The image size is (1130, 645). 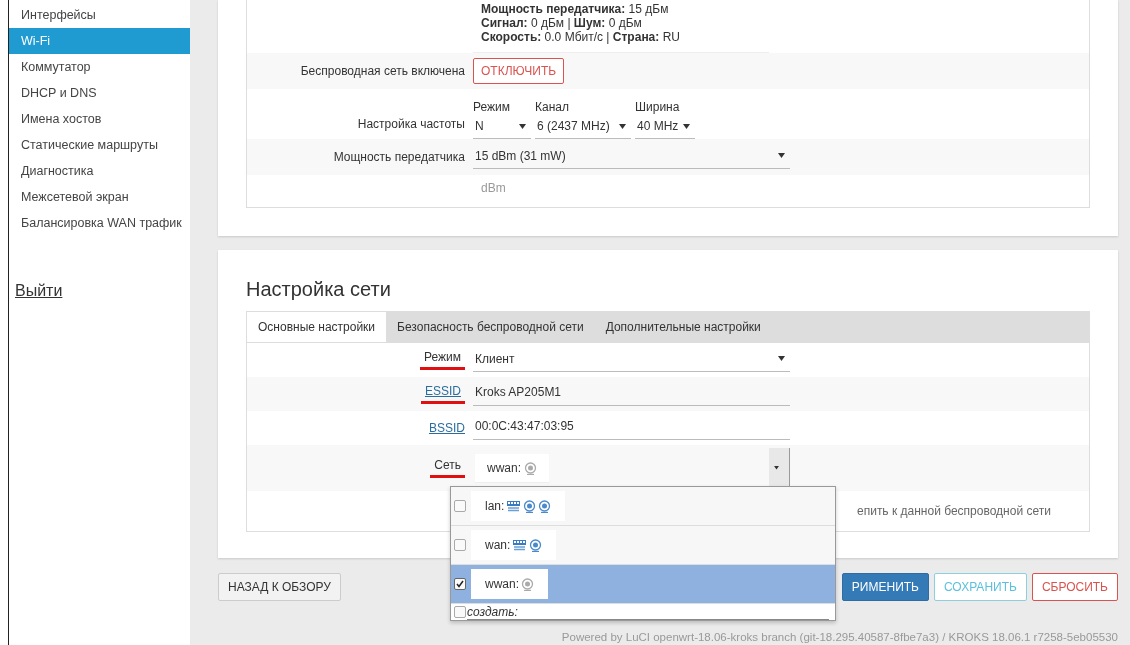 What do you see at coordinates (443, 394) in the screenshot?
I see `field-label-link: ESSID` at bounding box center [443, 394].